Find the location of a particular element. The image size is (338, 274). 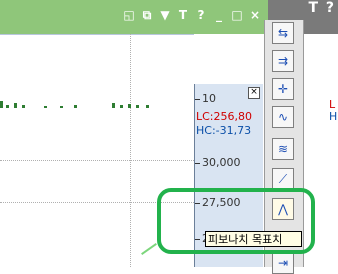

crosshair-icon: ✛ is located at coordinates (283, 89).